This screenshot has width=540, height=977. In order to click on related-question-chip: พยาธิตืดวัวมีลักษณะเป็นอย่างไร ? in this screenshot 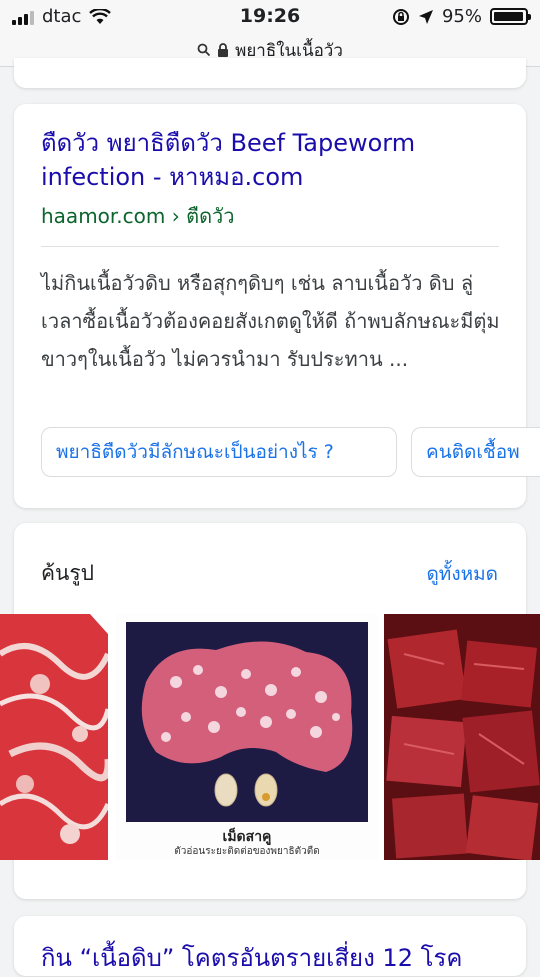, I will do `click(219, 452)`.